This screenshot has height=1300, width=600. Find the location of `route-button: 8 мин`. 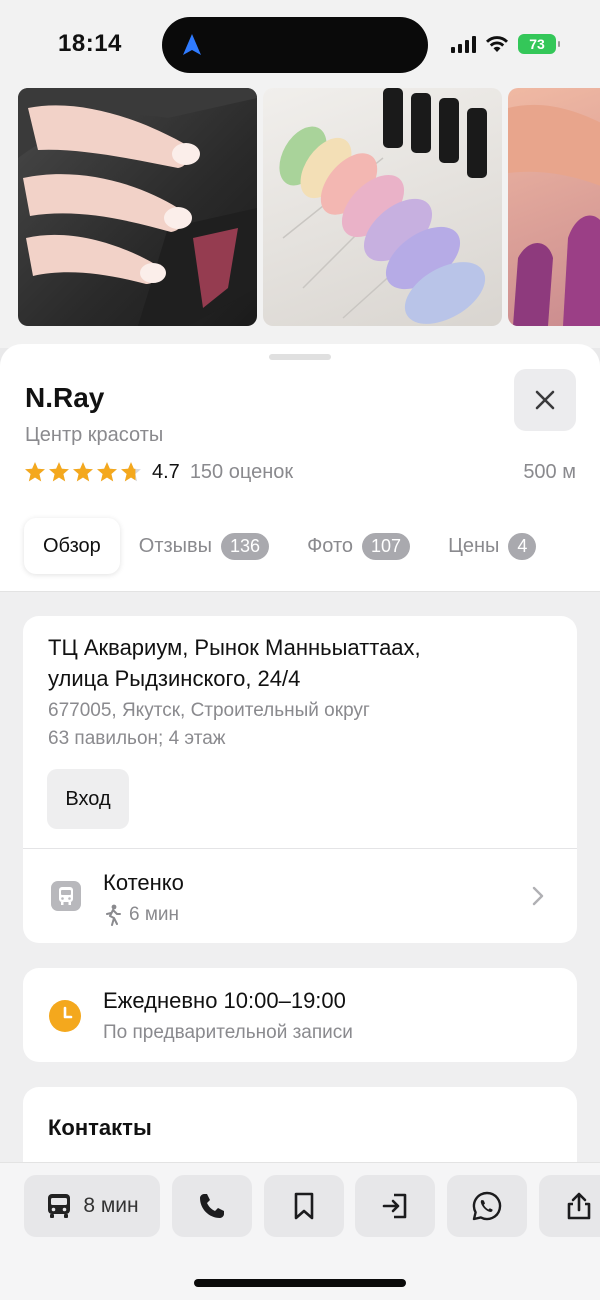

route-button: 8 мин is located at coordinates (92, 1206).